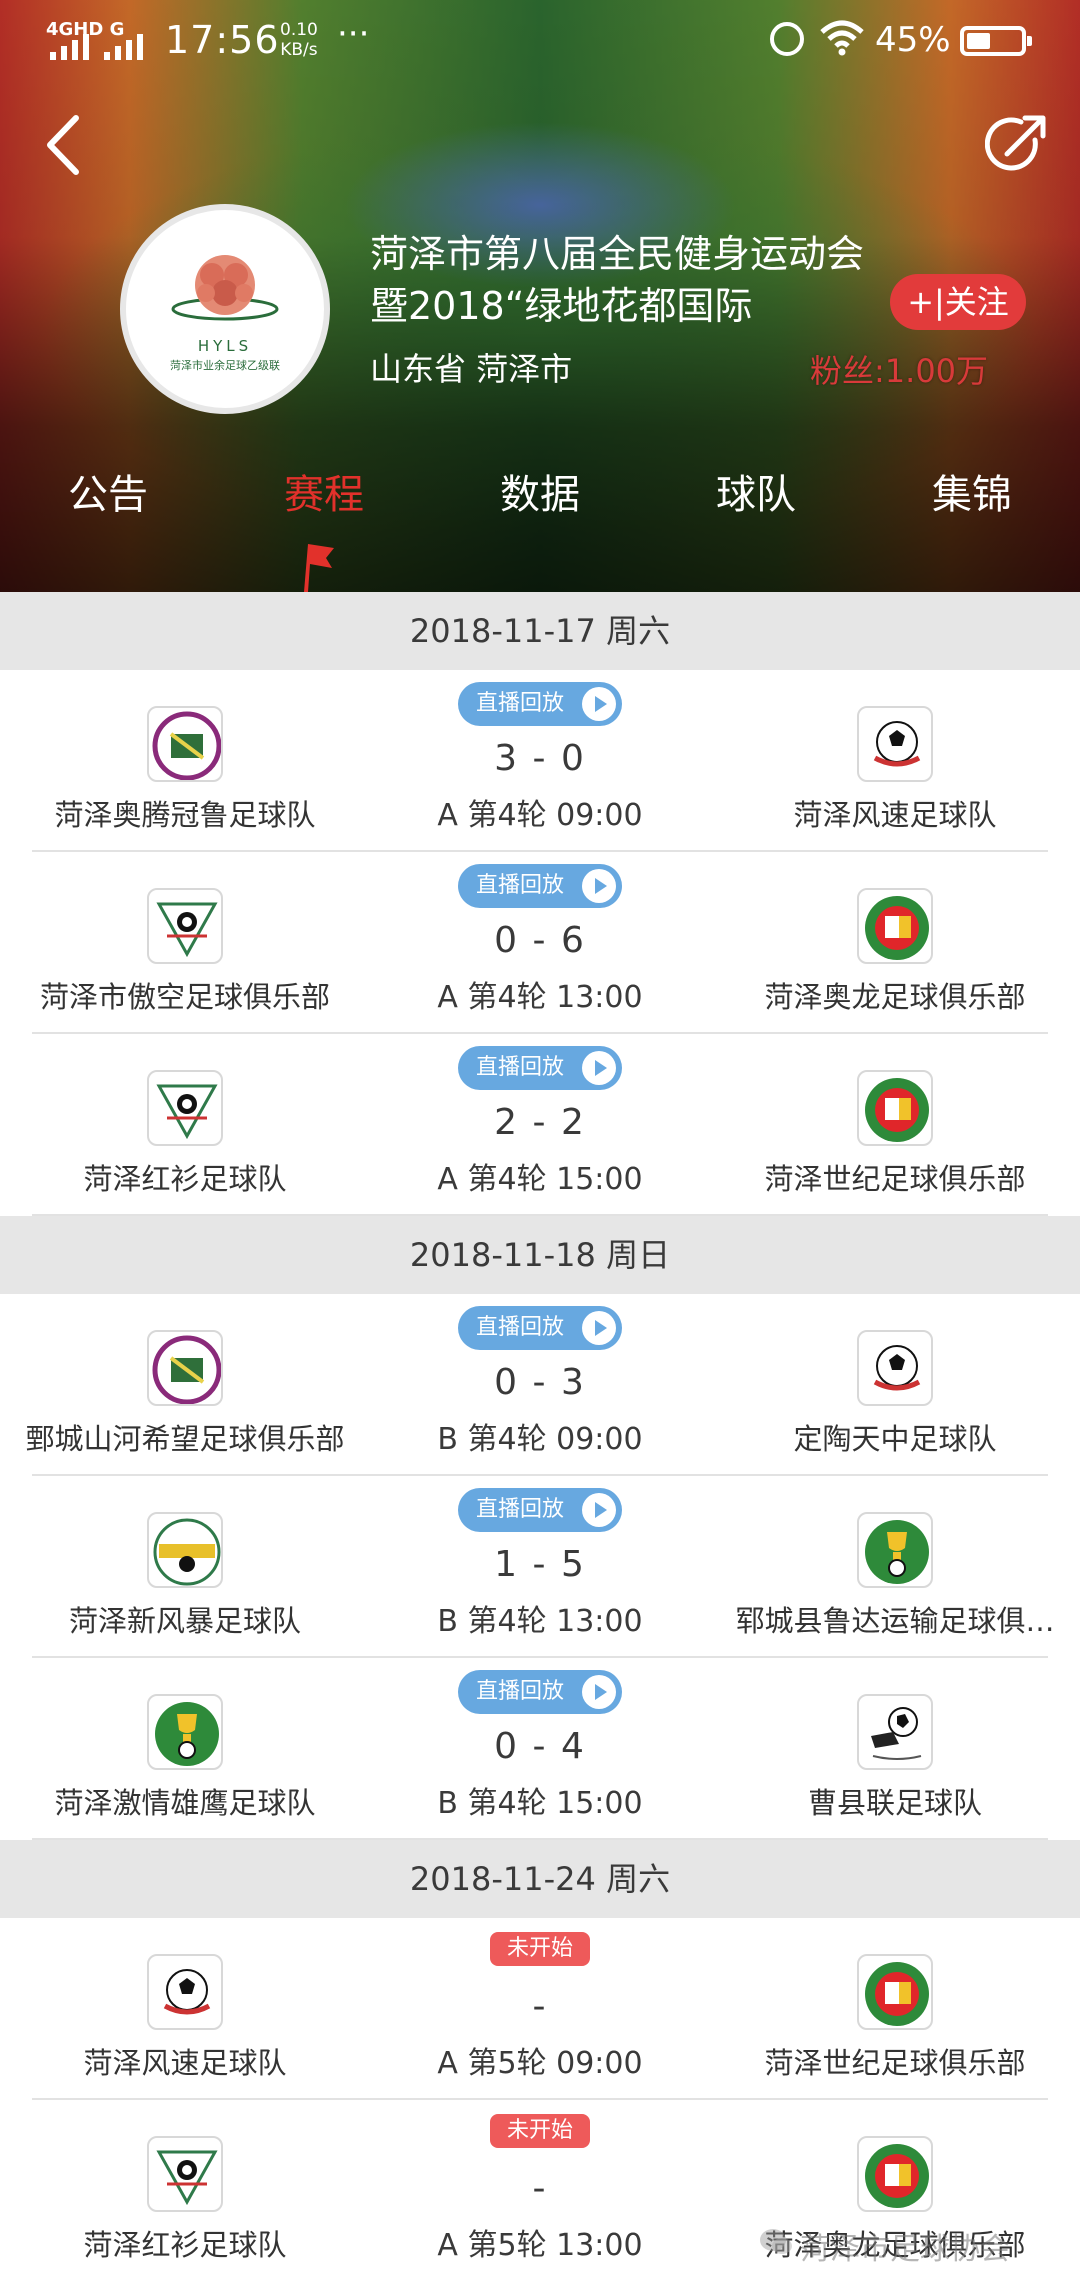 This screenshot has height=2280, width=1080. What do you see at coordinates (108, 491) in the screenshot?
I see `tab-announcement: 公告` at bounding box center [108, 491].